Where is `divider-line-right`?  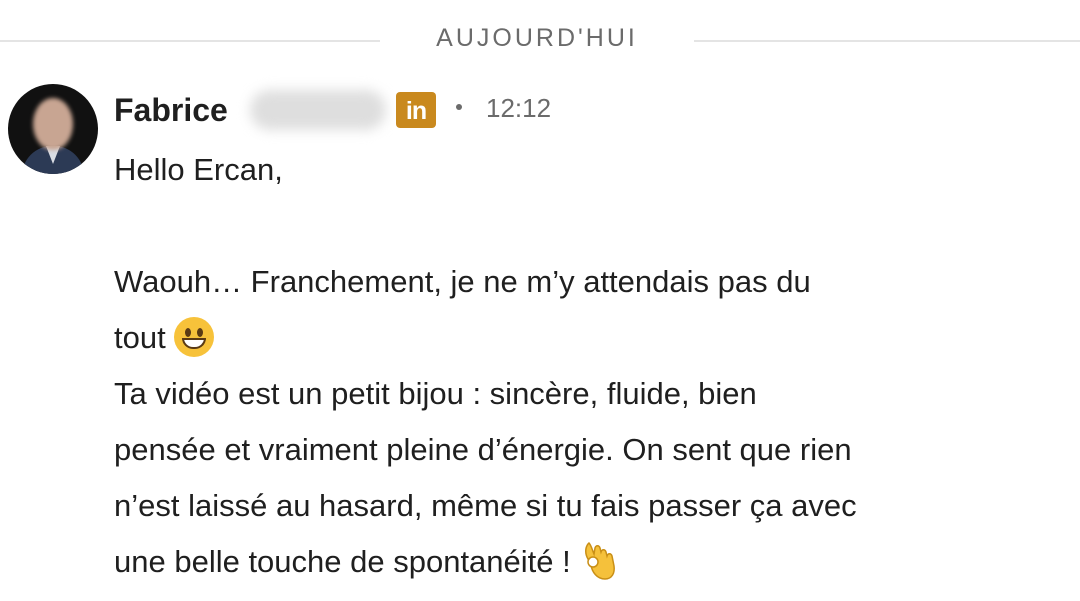
divider-line-right is located at coordinates (887, 41).